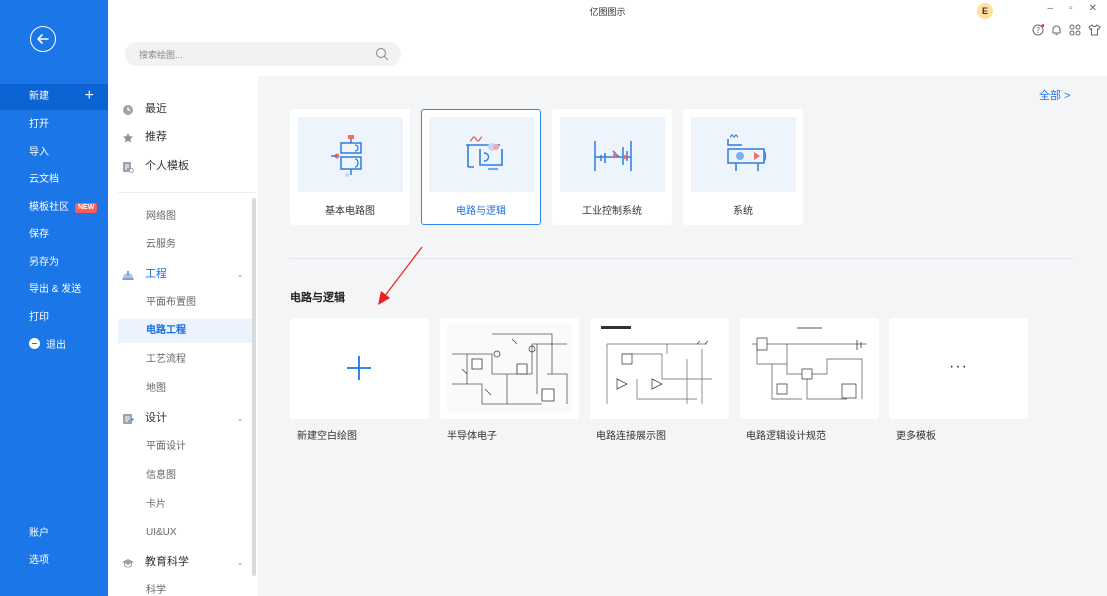 The height and width of the screenshot is (596, 1107). Describe the element at coordinates (607, 38) in the screenshot. I see `header: 亿图图示 搜索绘图... E – ▫ ✕ ?` at that location.